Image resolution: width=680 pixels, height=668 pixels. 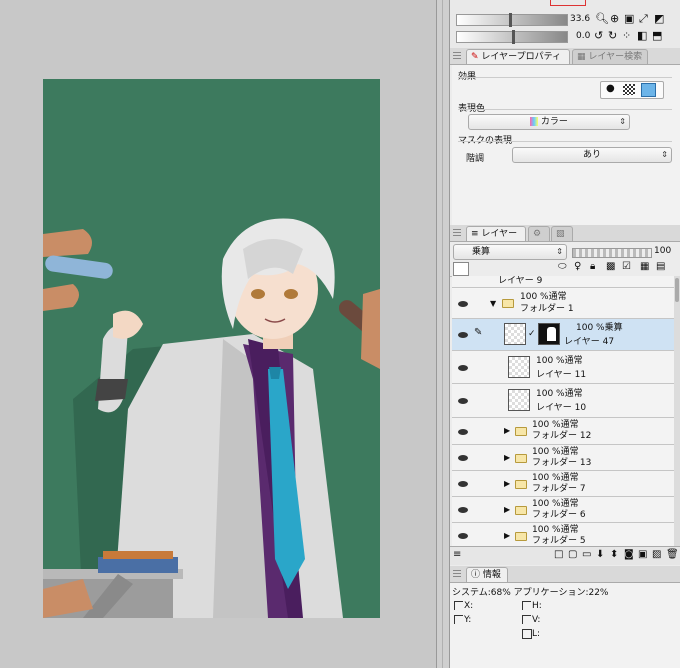 What do you see at coordinates (526, 619) in the screenshot?
I see `v-icon` at bounding box center [526, 619].